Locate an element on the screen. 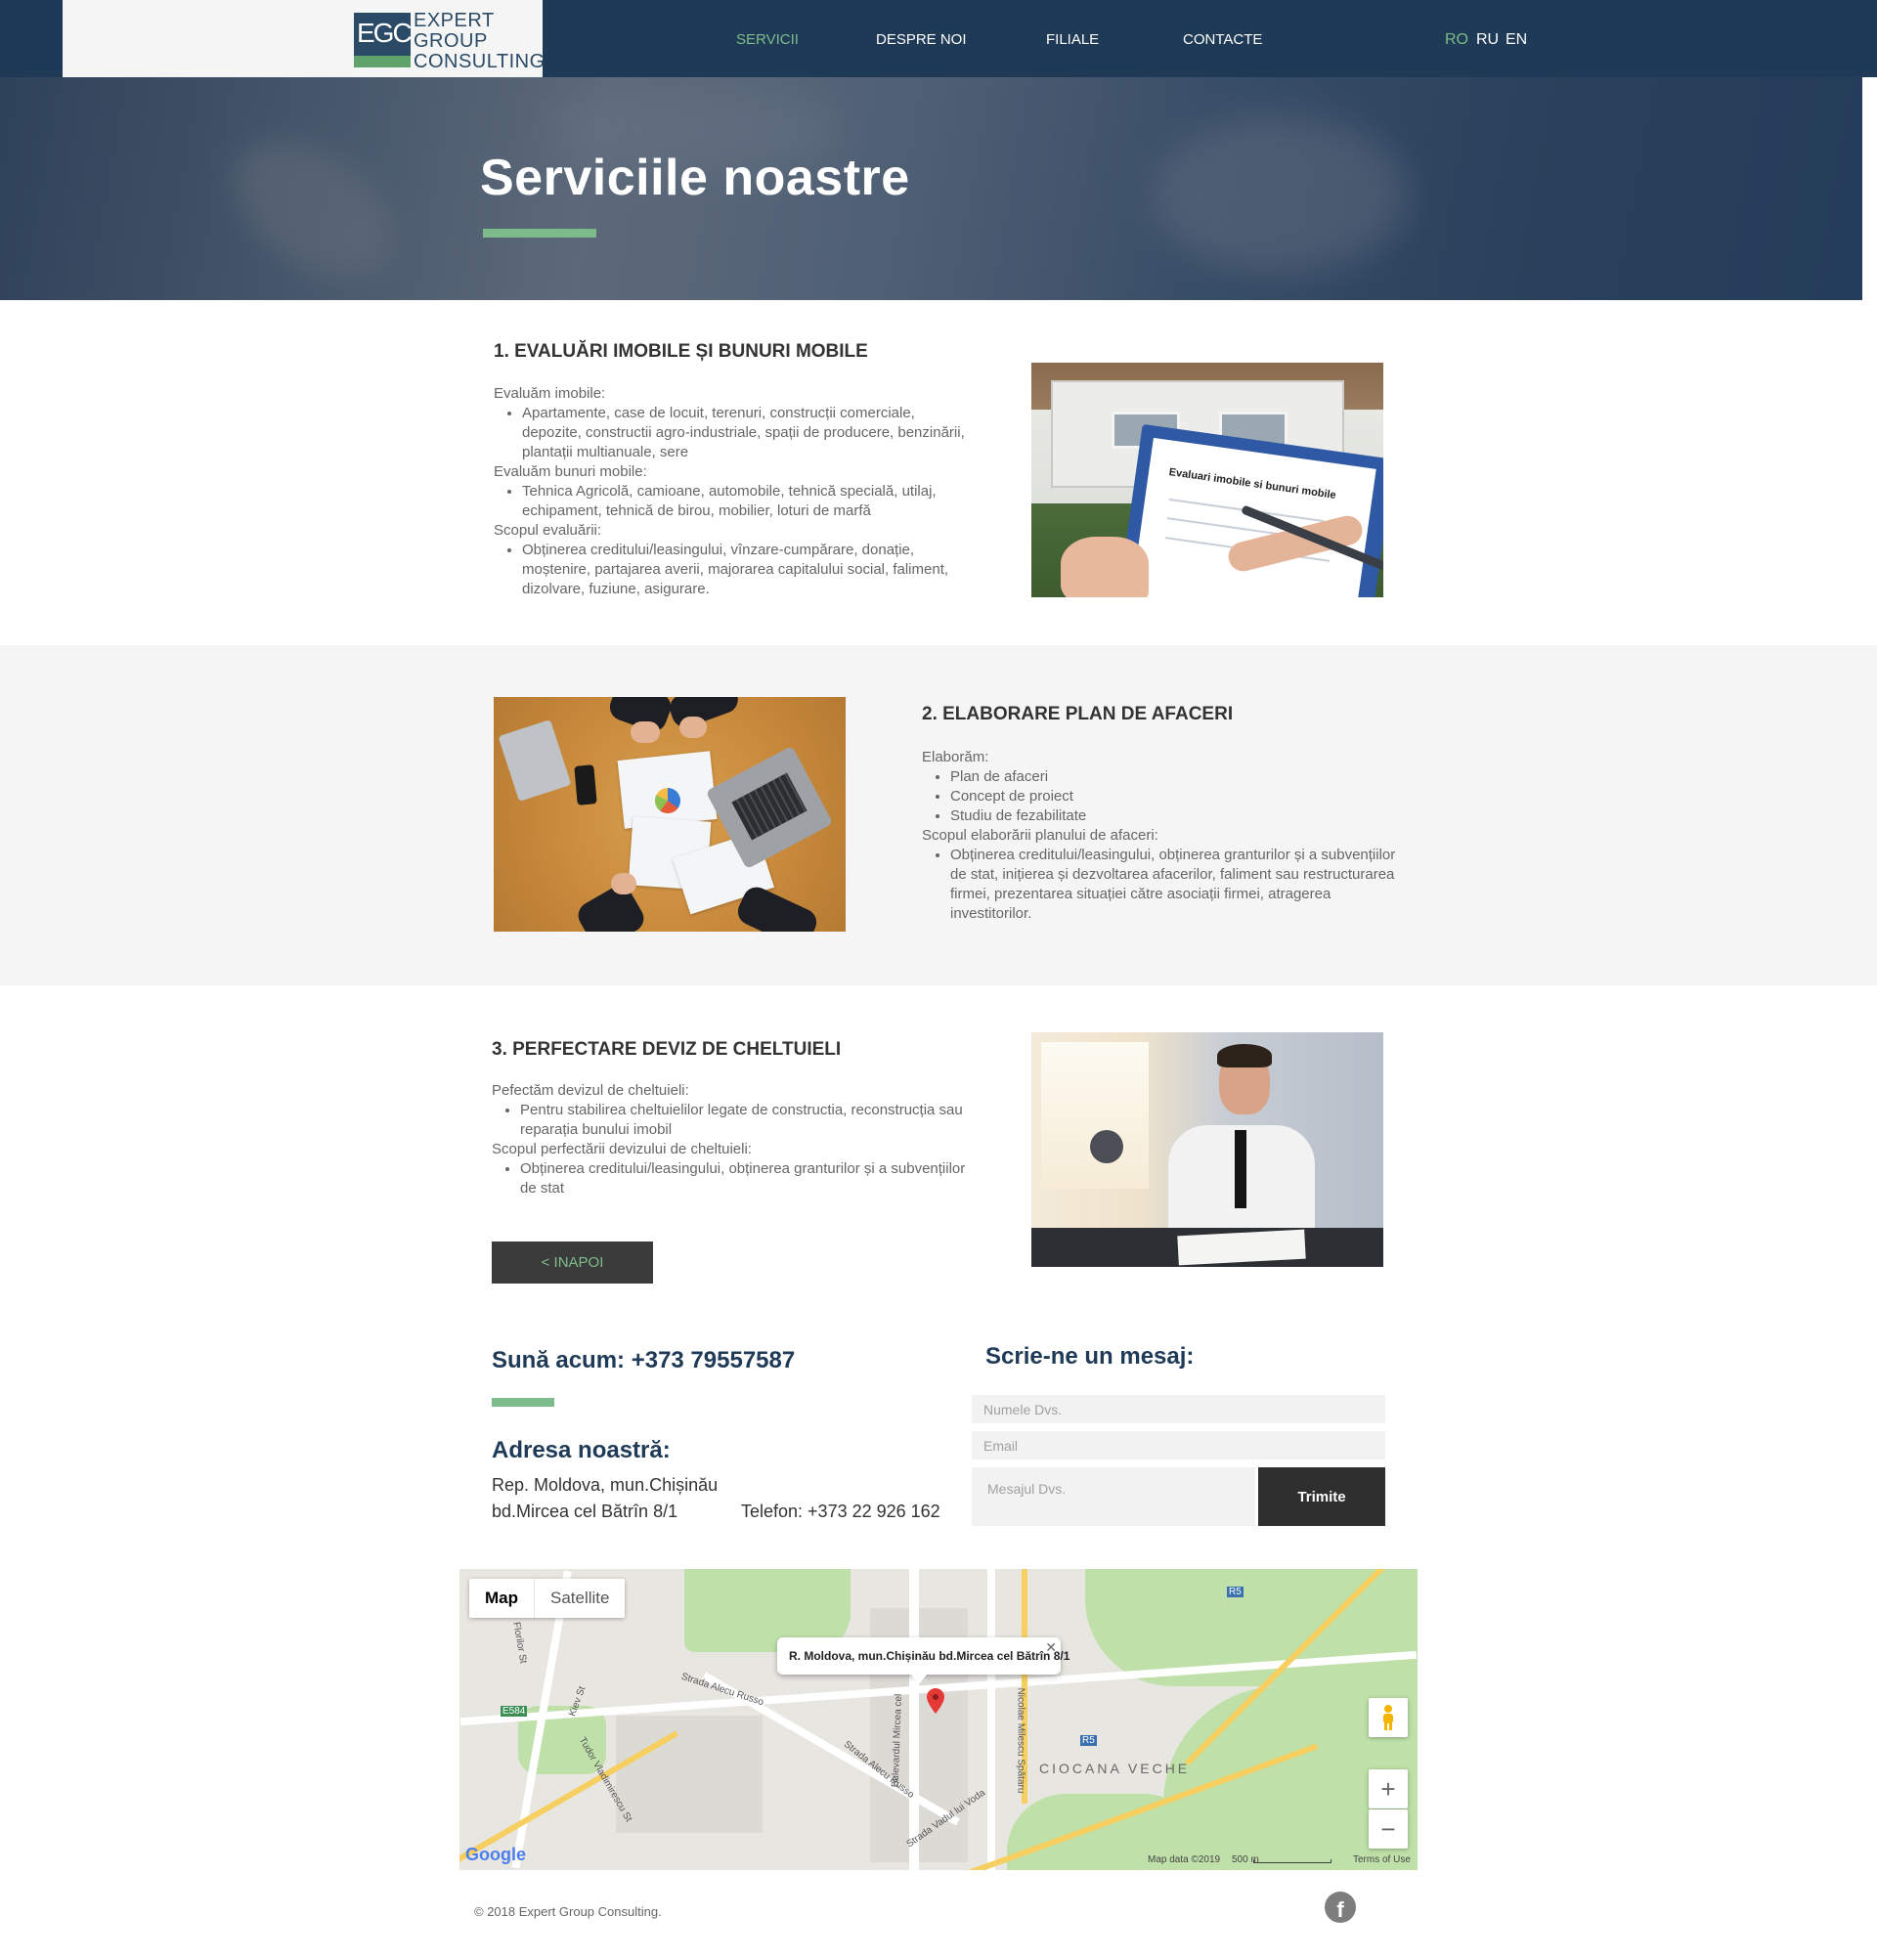 Image resolution: width=1877 pixels, height=1960 pixels. photo-globe is located at coordinates (1106, 1146).